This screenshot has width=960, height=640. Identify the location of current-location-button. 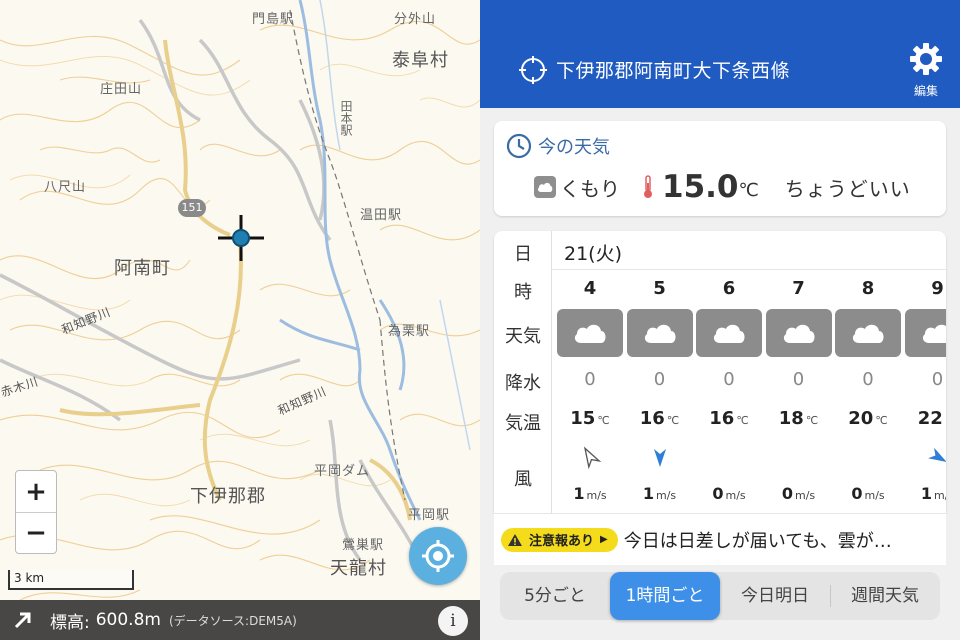
(438, 556).